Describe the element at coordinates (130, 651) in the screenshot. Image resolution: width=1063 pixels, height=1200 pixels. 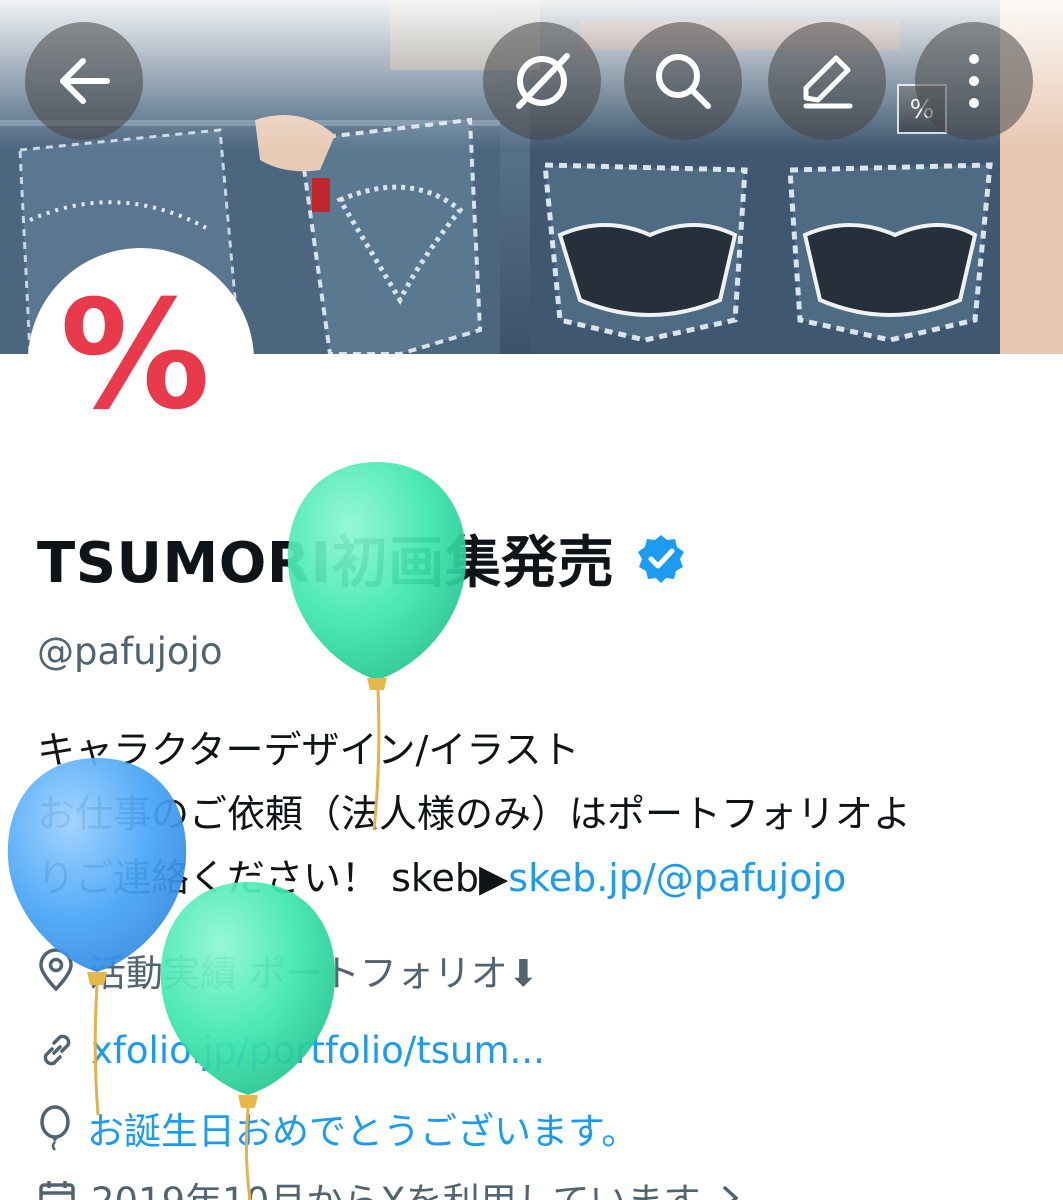
I see `profile-handle: @pafujojo` at that location.